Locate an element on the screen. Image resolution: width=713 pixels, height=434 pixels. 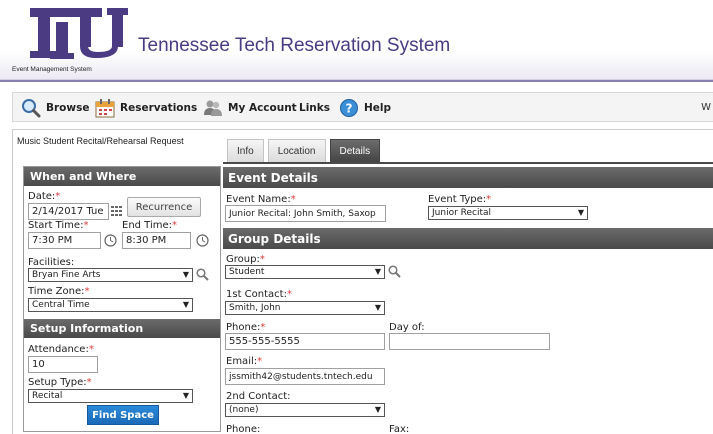
nav-browse-label: Browse is located at coordinates (68, 108).